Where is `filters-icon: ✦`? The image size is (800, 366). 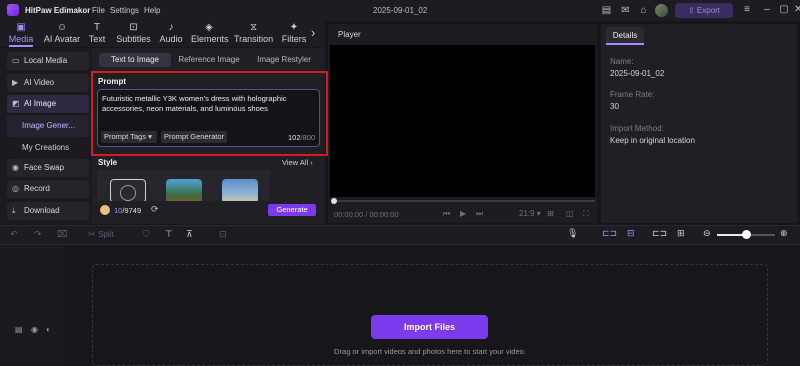 filters-icon: ✦ is located at coordinates (294, 27).